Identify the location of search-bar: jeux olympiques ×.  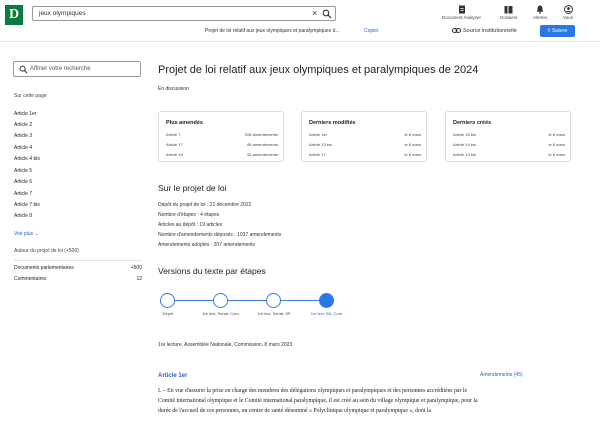
(184, 13).